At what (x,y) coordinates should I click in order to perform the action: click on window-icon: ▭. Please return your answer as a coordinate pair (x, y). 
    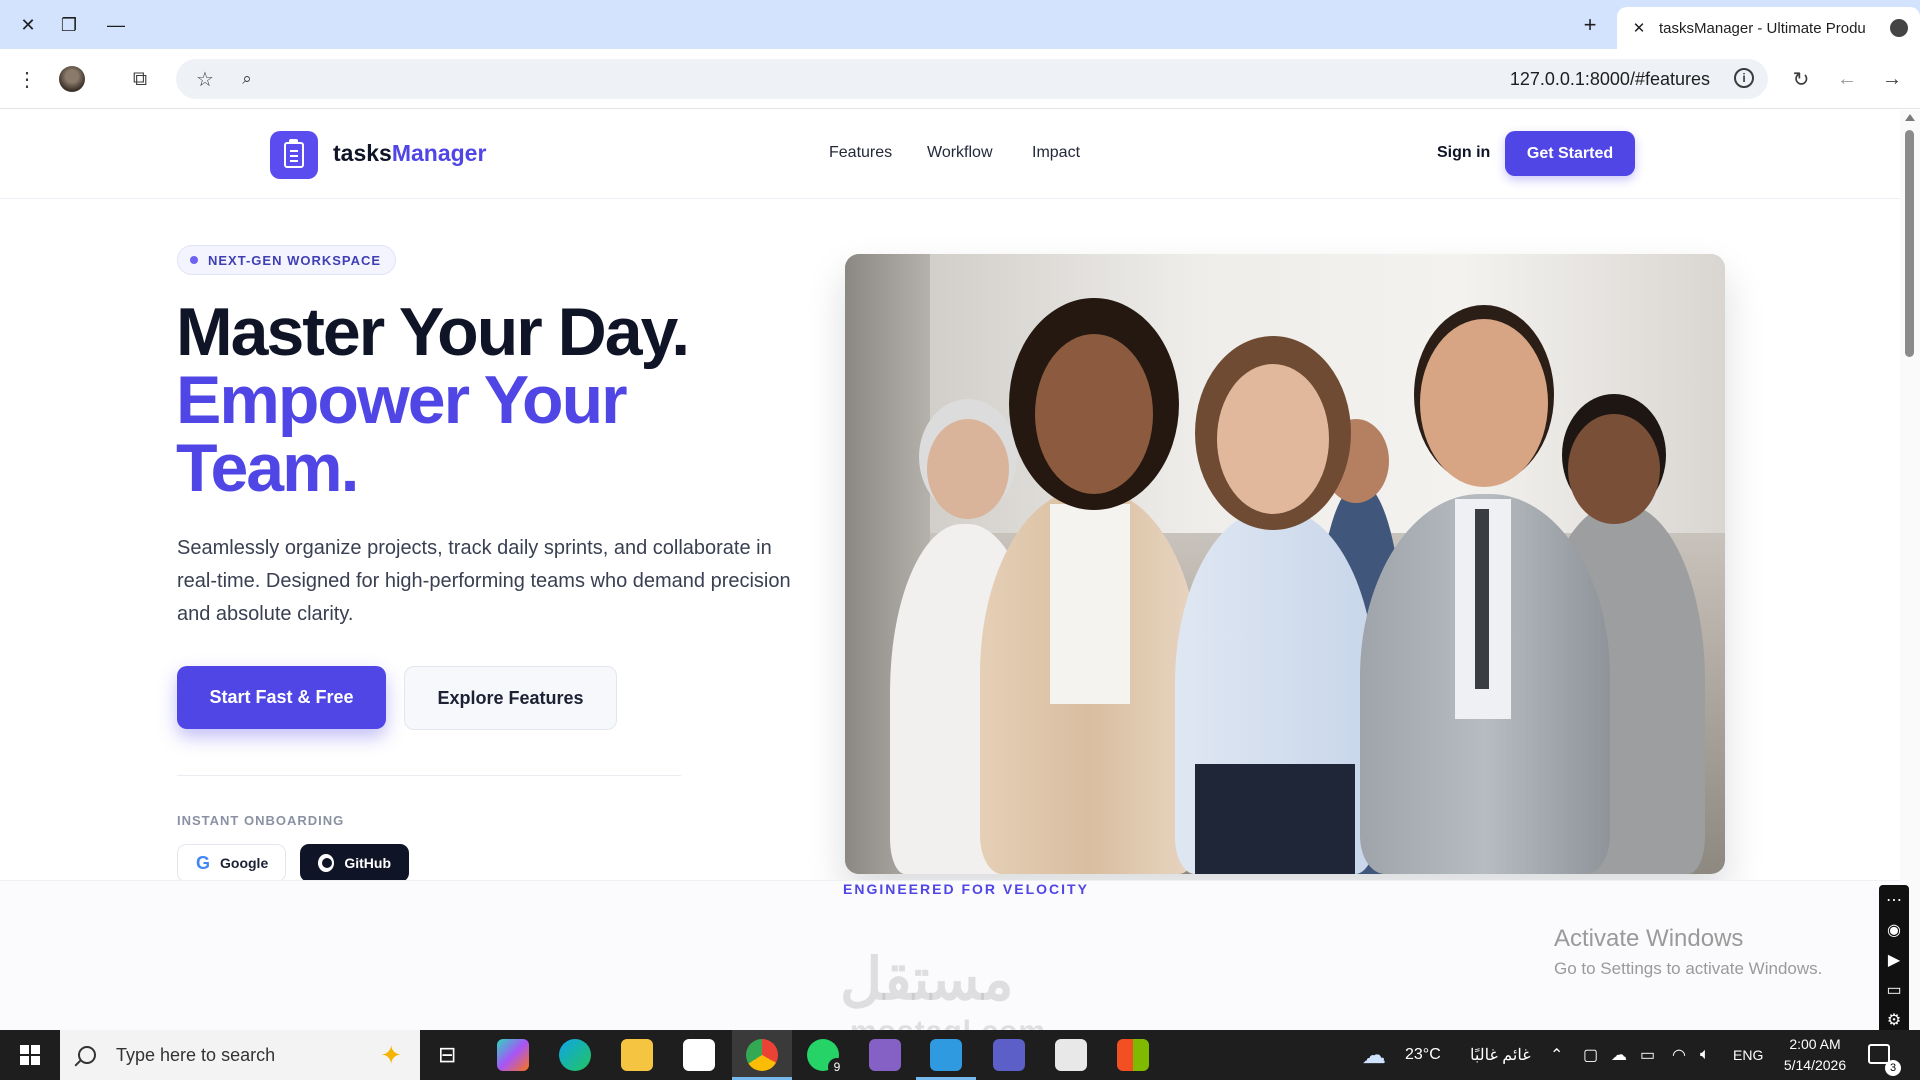
    Looking at the image, I should click on (1893, 990).